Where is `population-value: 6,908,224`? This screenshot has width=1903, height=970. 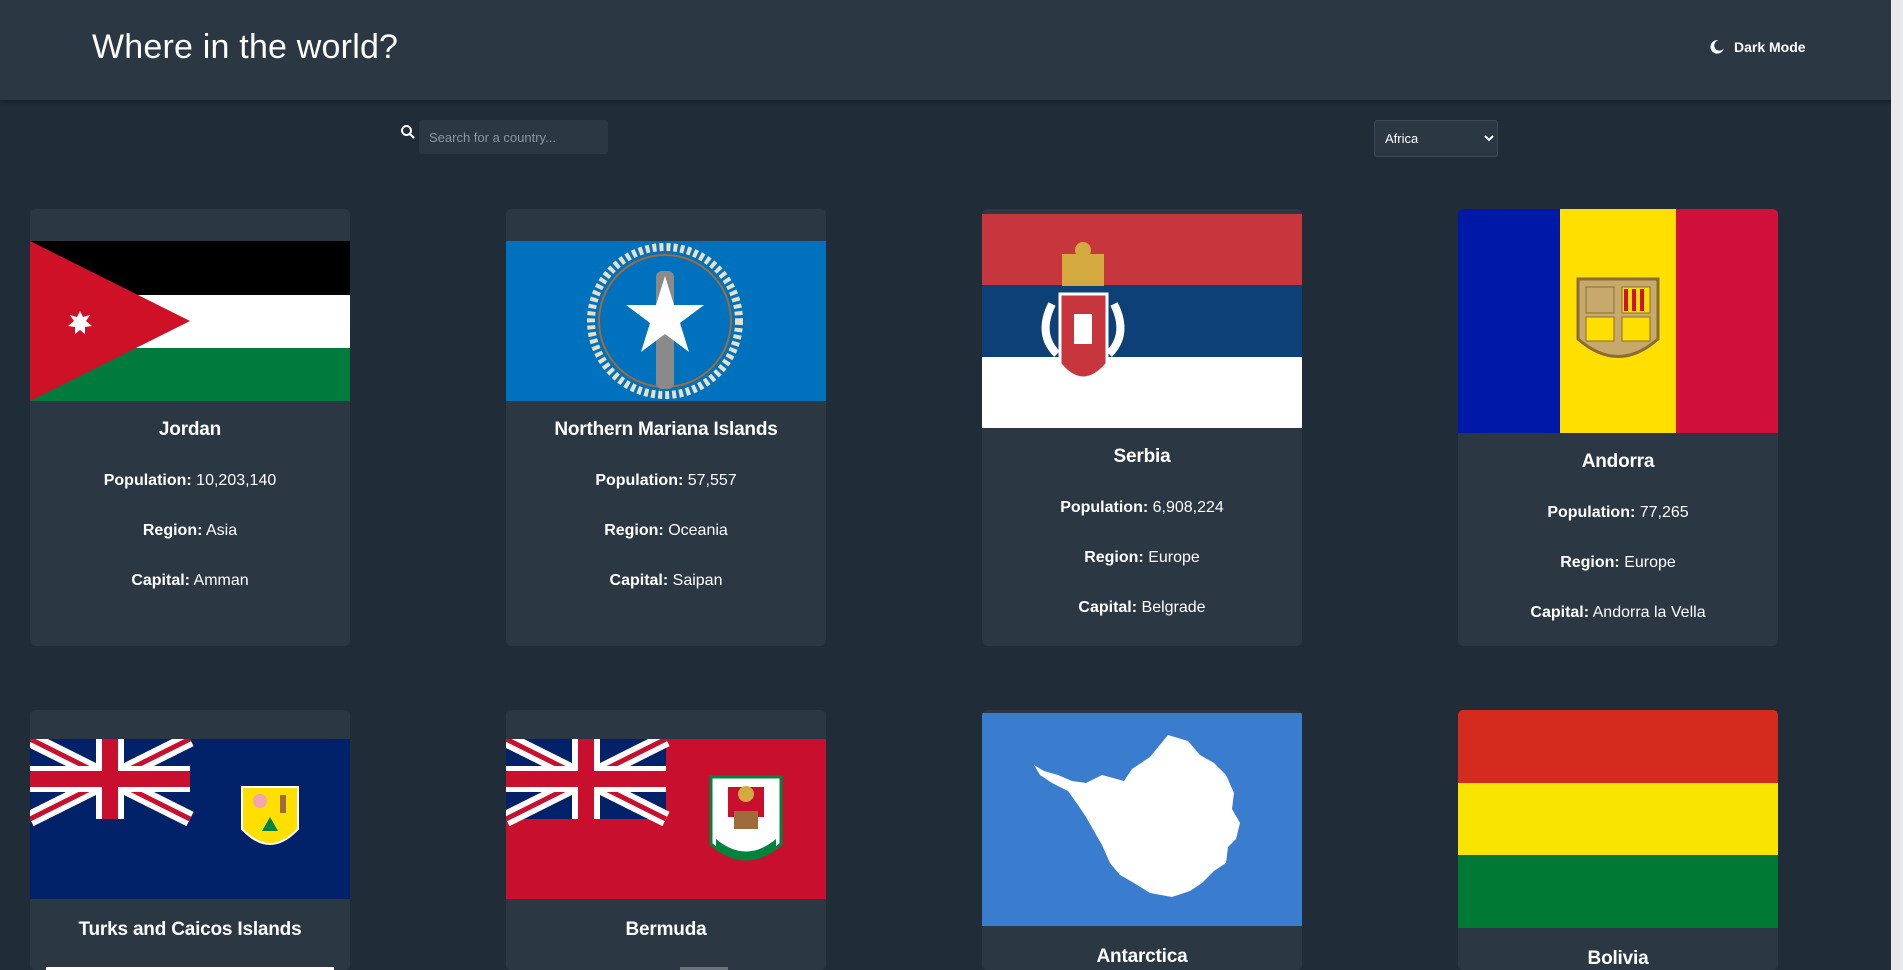 population-value: 6,908,224 is located at coordinates (1188, 507).